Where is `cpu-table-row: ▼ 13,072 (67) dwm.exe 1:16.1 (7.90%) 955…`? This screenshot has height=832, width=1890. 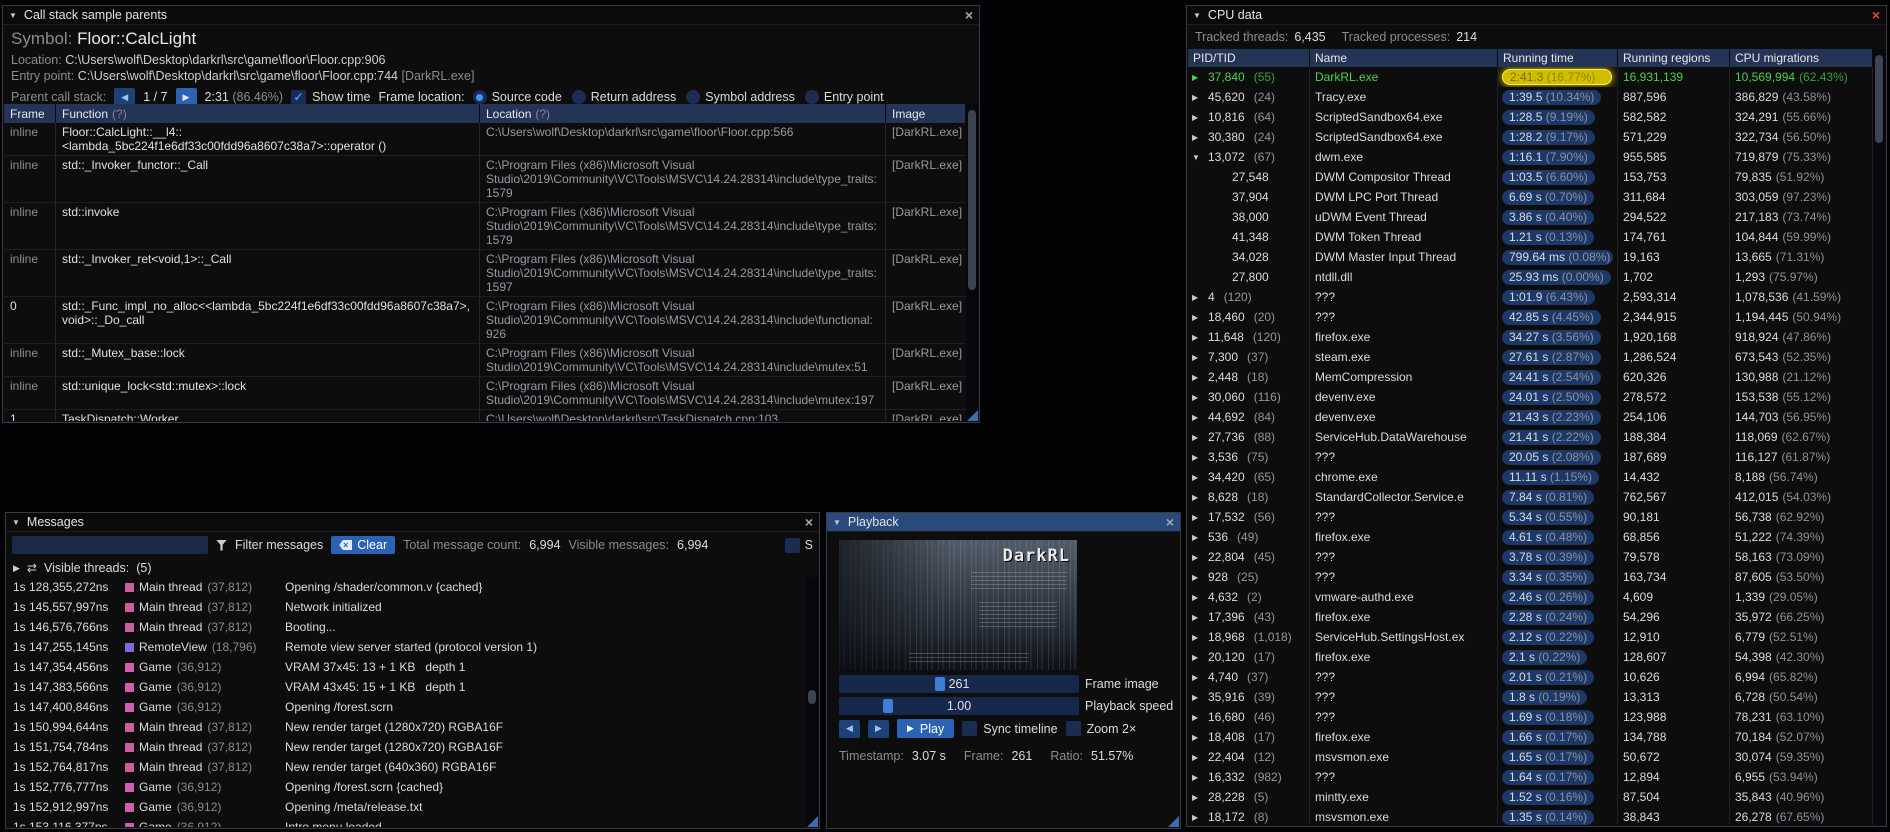
cpu-table-row: ▼ 13,072 (67) dwm.exe 1:16.1 (7.90%) 955… is located at coordinates (1530, 157).